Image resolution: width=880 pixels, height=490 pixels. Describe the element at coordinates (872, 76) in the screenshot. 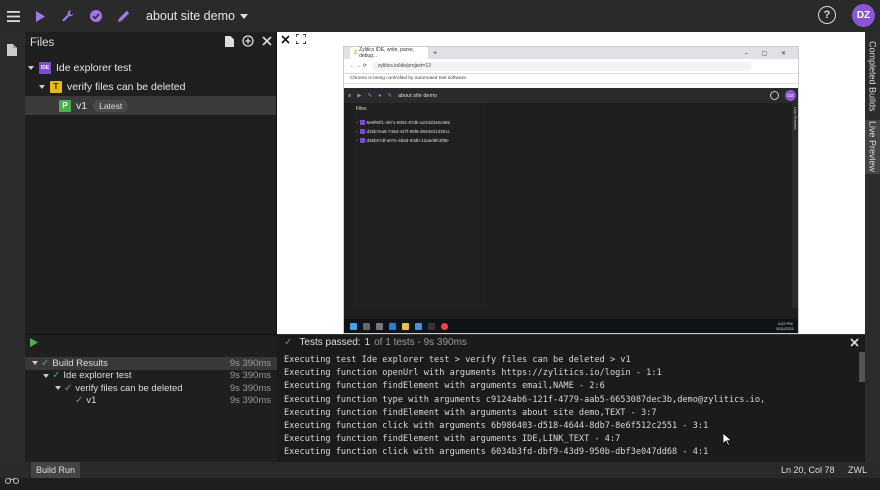

I see `tab-completed-builds: Completed Builds` at that location.